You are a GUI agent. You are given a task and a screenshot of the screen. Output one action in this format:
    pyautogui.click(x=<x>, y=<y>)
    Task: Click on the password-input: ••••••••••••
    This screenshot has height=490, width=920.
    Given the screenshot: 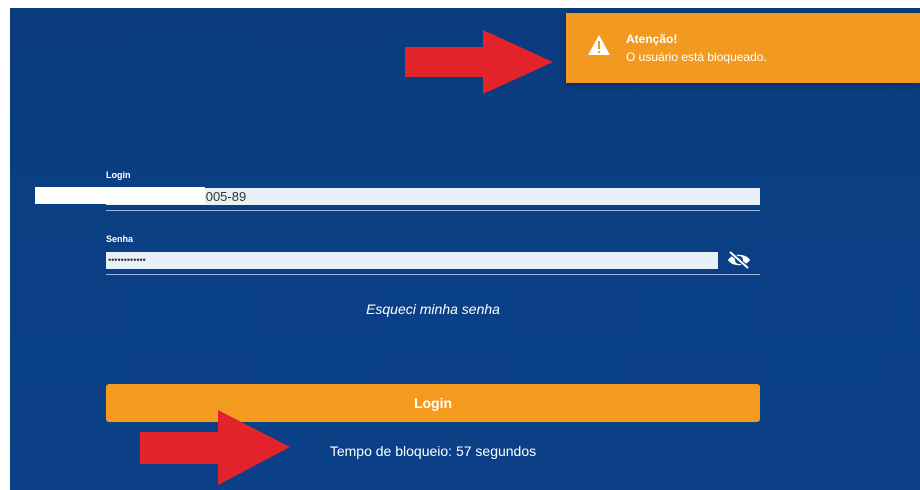 What is the action you would take?
    pyautogui.click(x=412, y=260)
    